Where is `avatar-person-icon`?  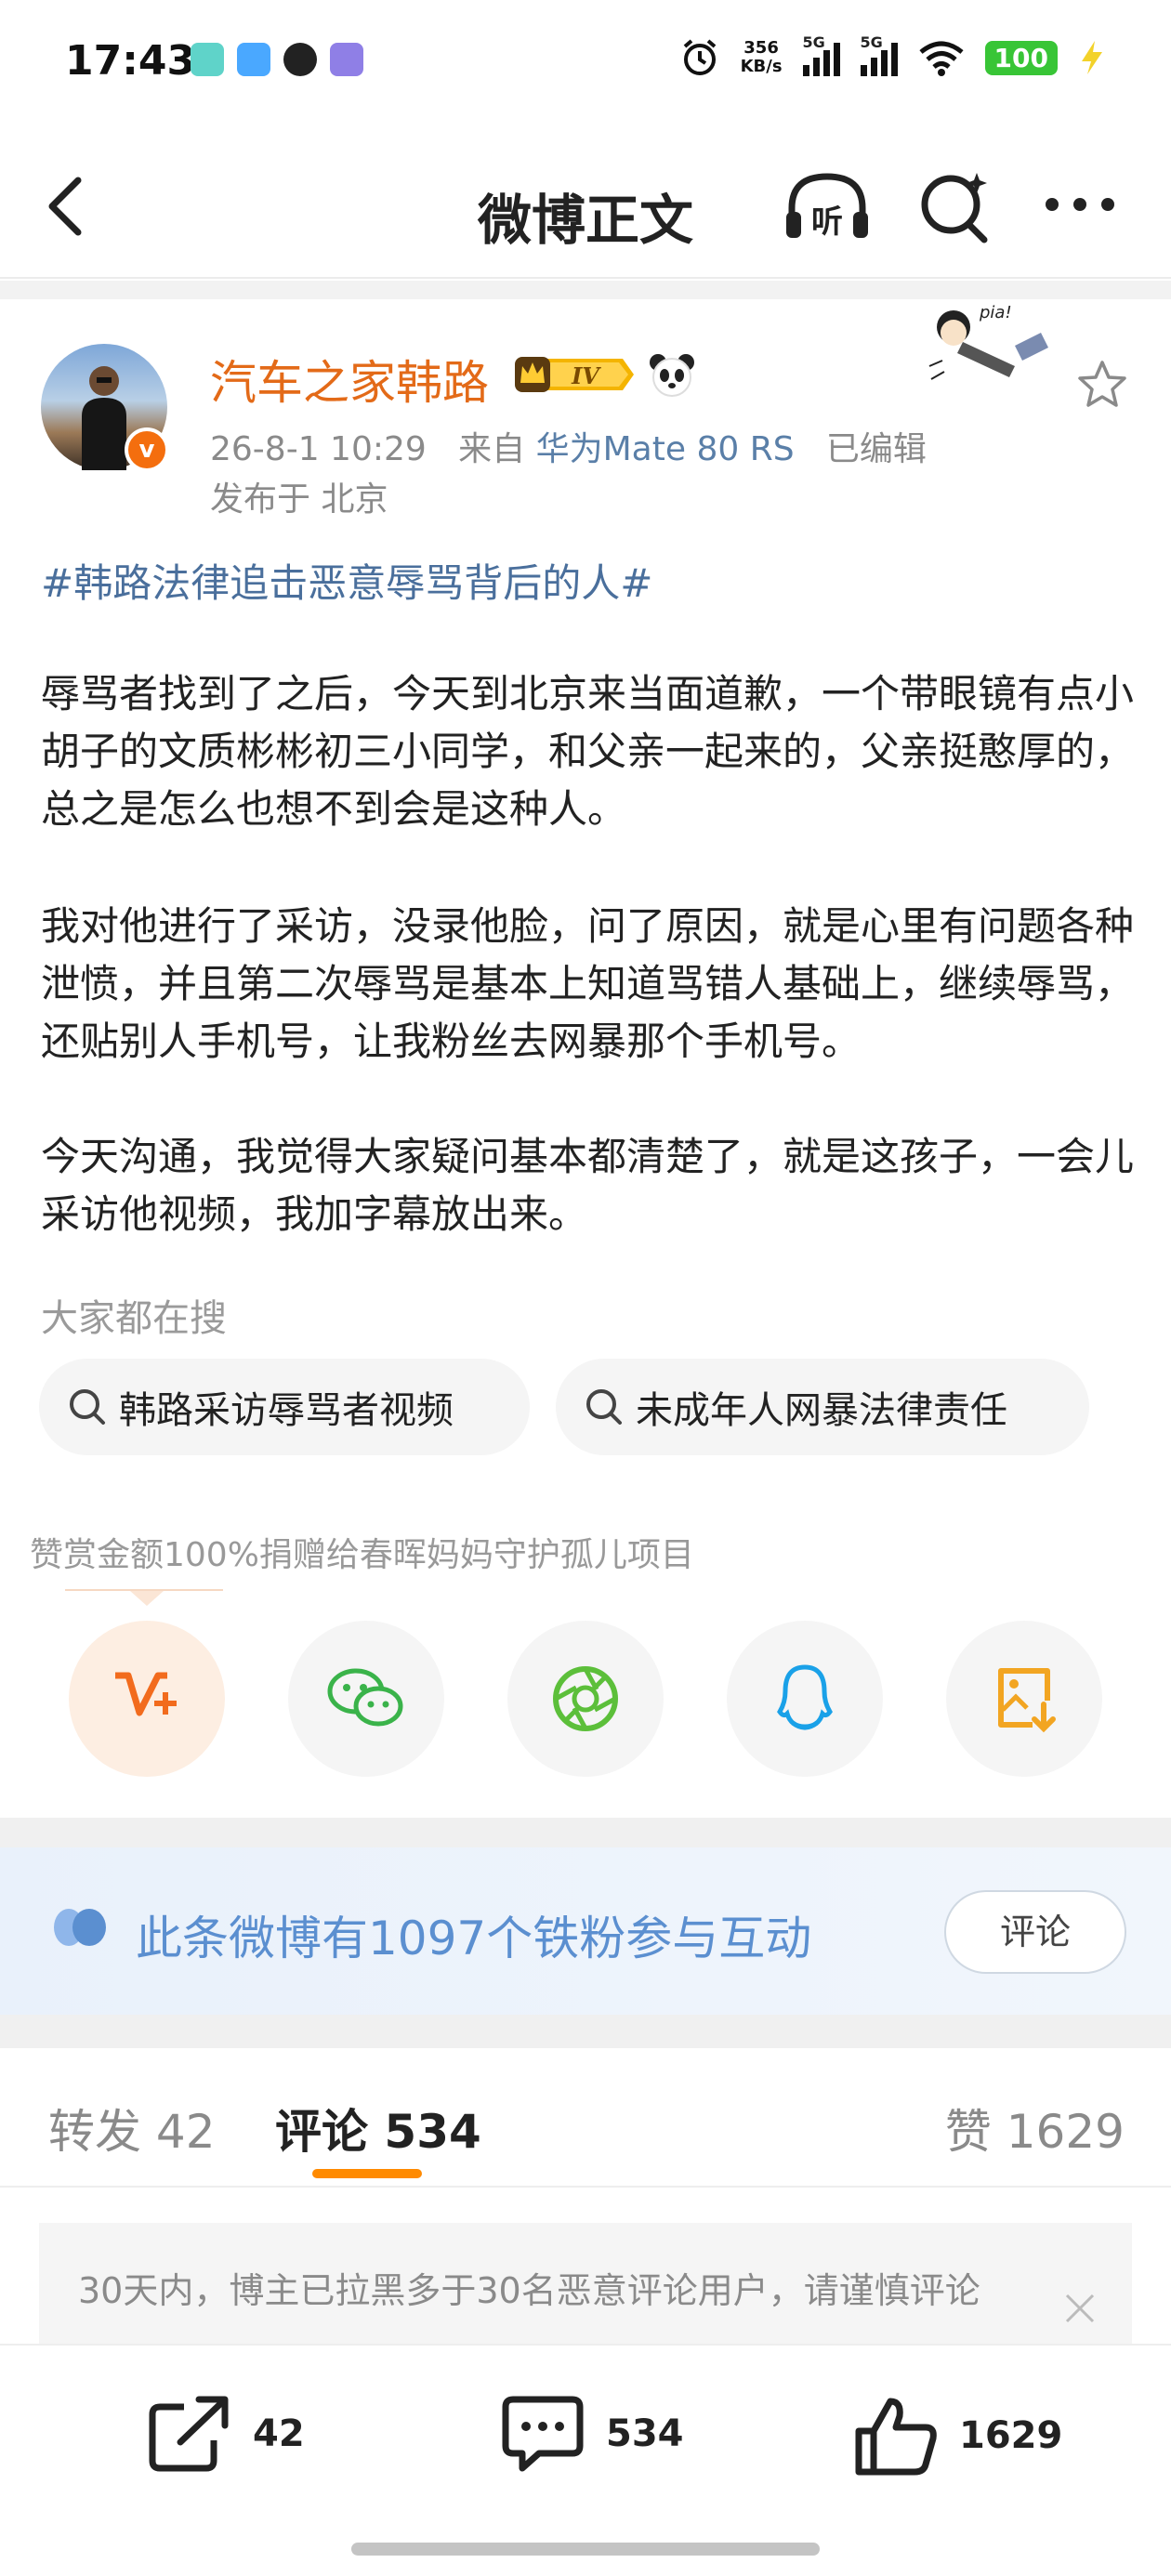 avatar-person-icon is located at coordinates (104, 418).